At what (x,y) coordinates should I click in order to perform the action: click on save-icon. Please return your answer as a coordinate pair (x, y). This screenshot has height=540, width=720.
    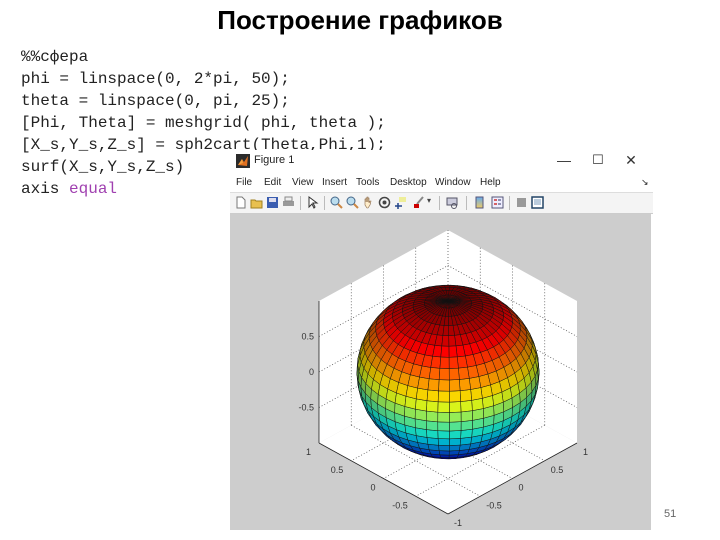
    Looking at the image, I should click on (272, 202).